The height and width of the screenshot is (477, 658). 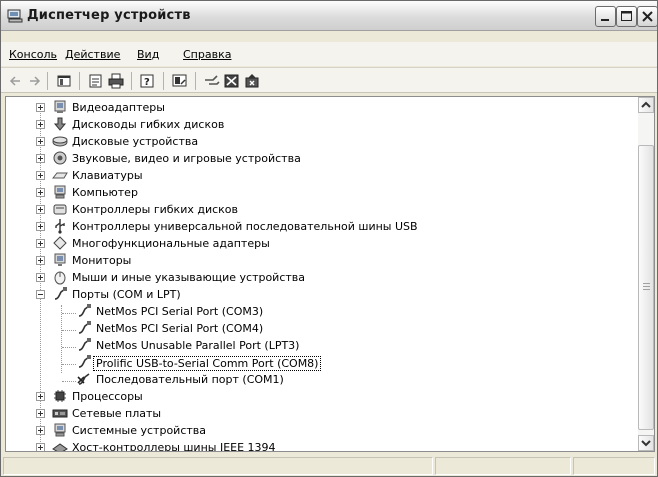 I want to click on tree-item-label: Мониторы, so click(x=102, y=260).